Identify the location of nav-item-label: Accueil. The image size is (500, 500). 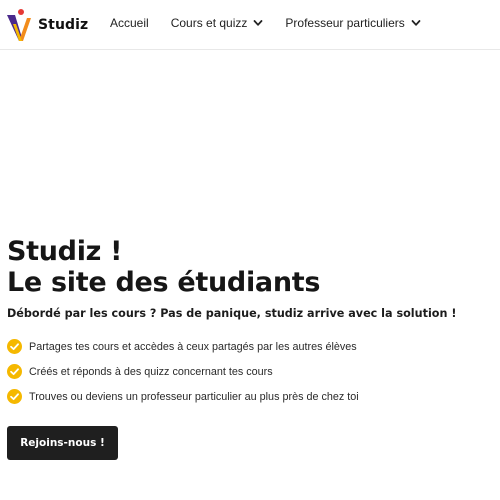
(129, 23).